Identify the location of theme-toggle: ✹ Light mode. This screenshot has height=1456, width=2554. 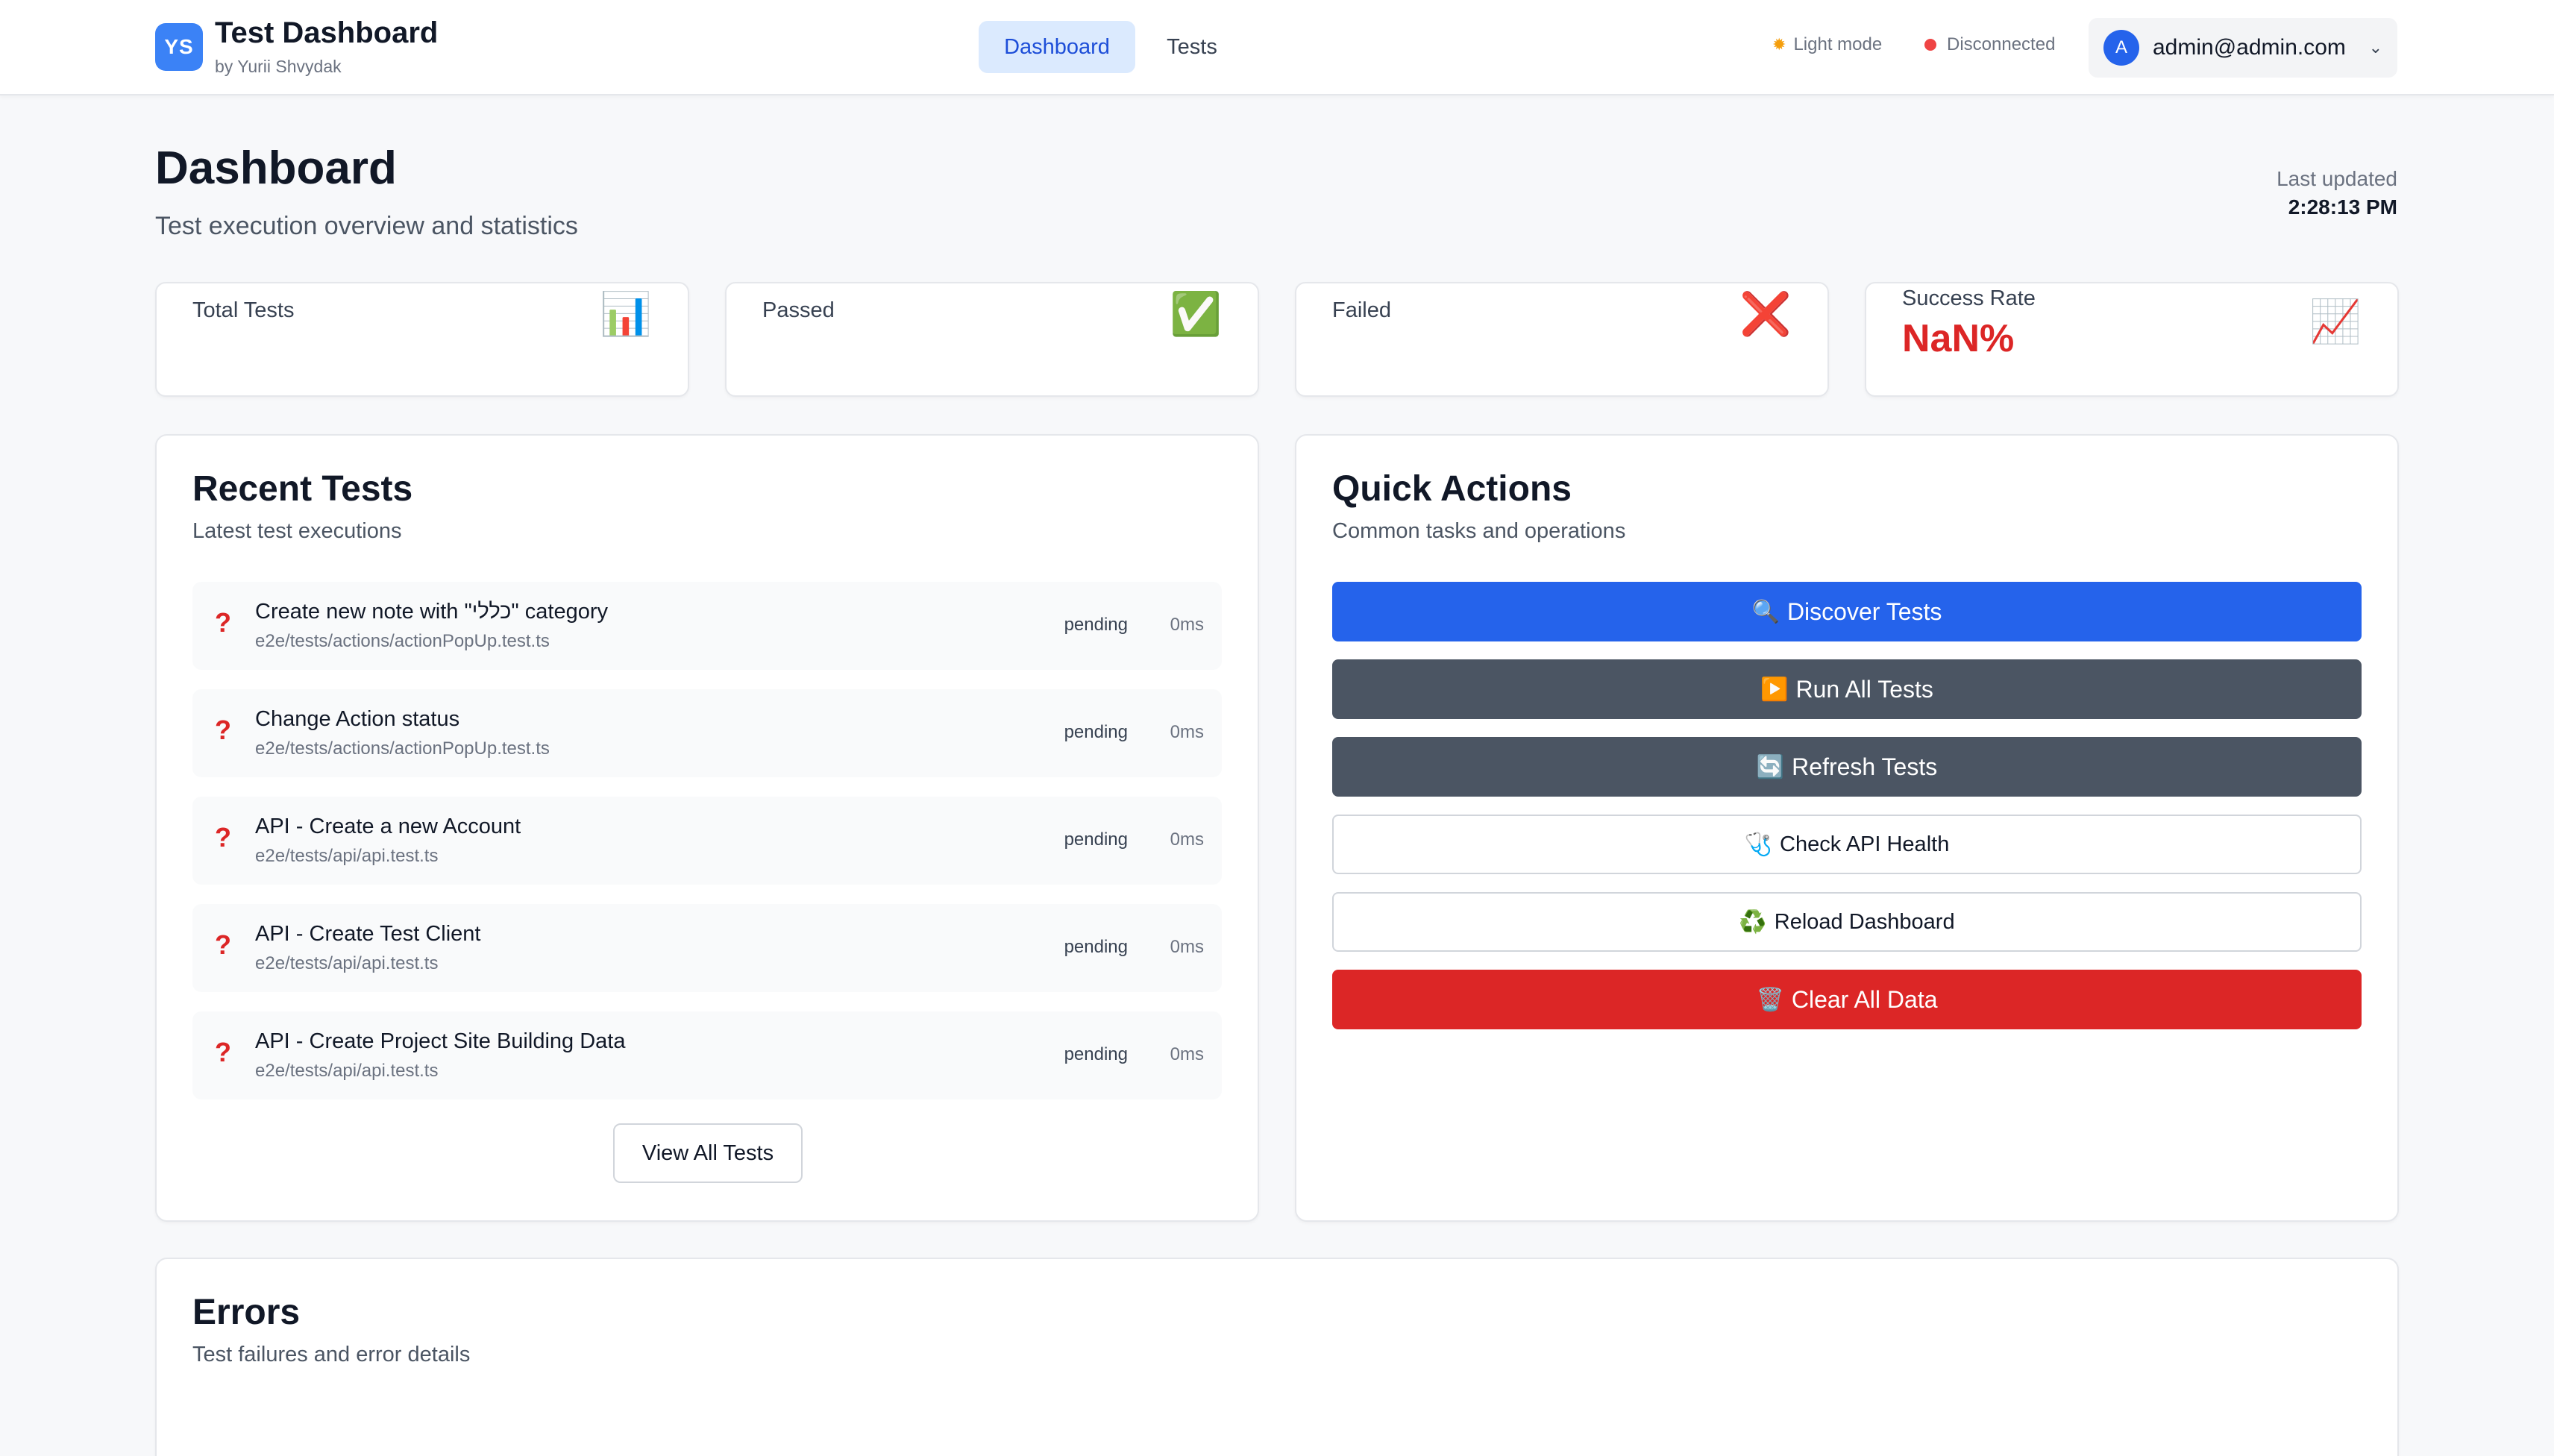
(1827, 44).